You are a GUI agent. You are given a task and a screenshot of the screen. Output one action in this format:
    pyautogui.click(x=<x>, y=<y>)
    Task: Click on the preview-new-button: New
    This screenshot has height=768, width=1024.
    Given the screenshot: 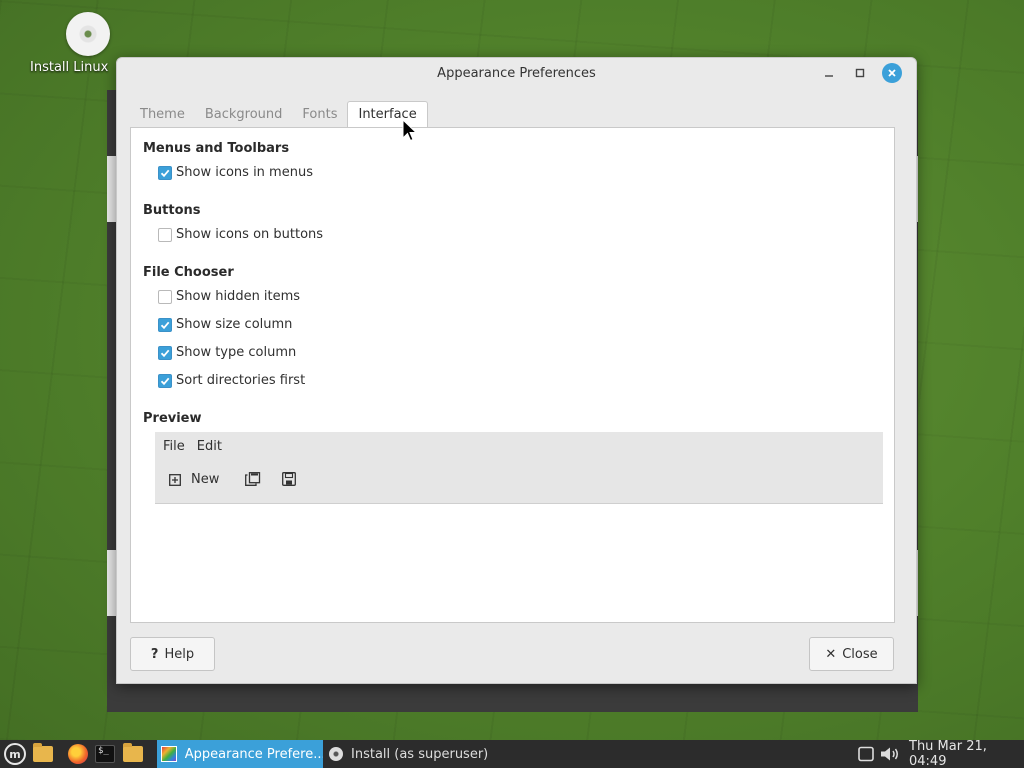 What is the action you would take?
    pyautogui.click(x=194, y=479)
    